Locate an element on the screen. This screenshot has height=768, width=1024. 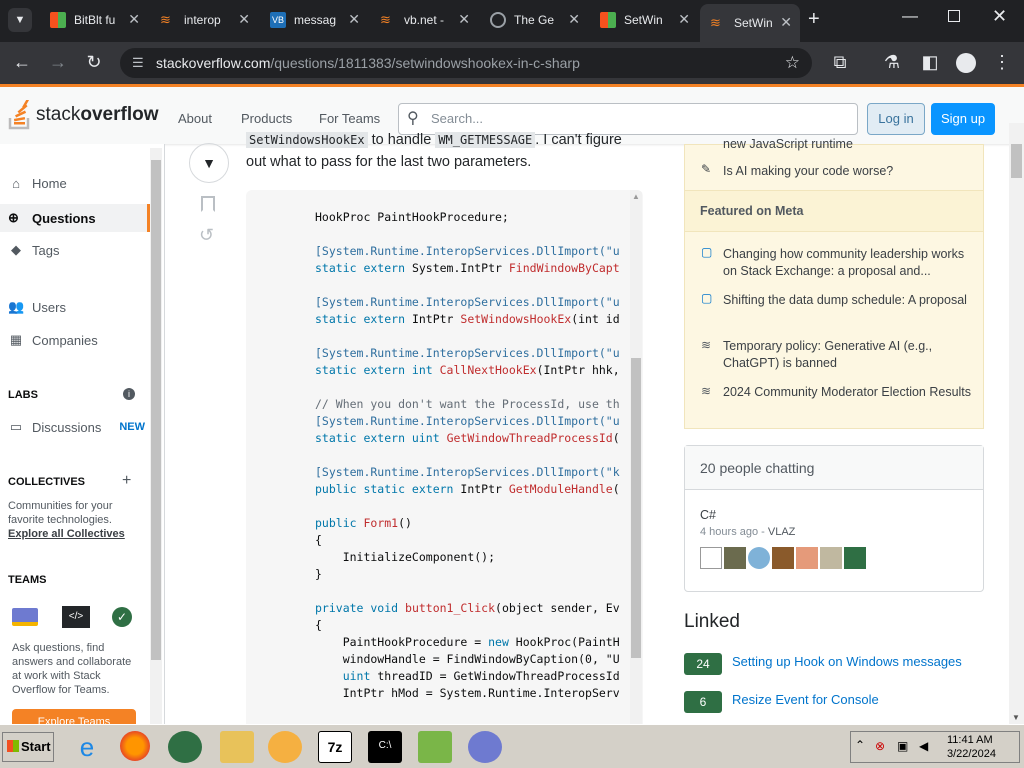
info-icon: i is located at coordinates (129, 394).